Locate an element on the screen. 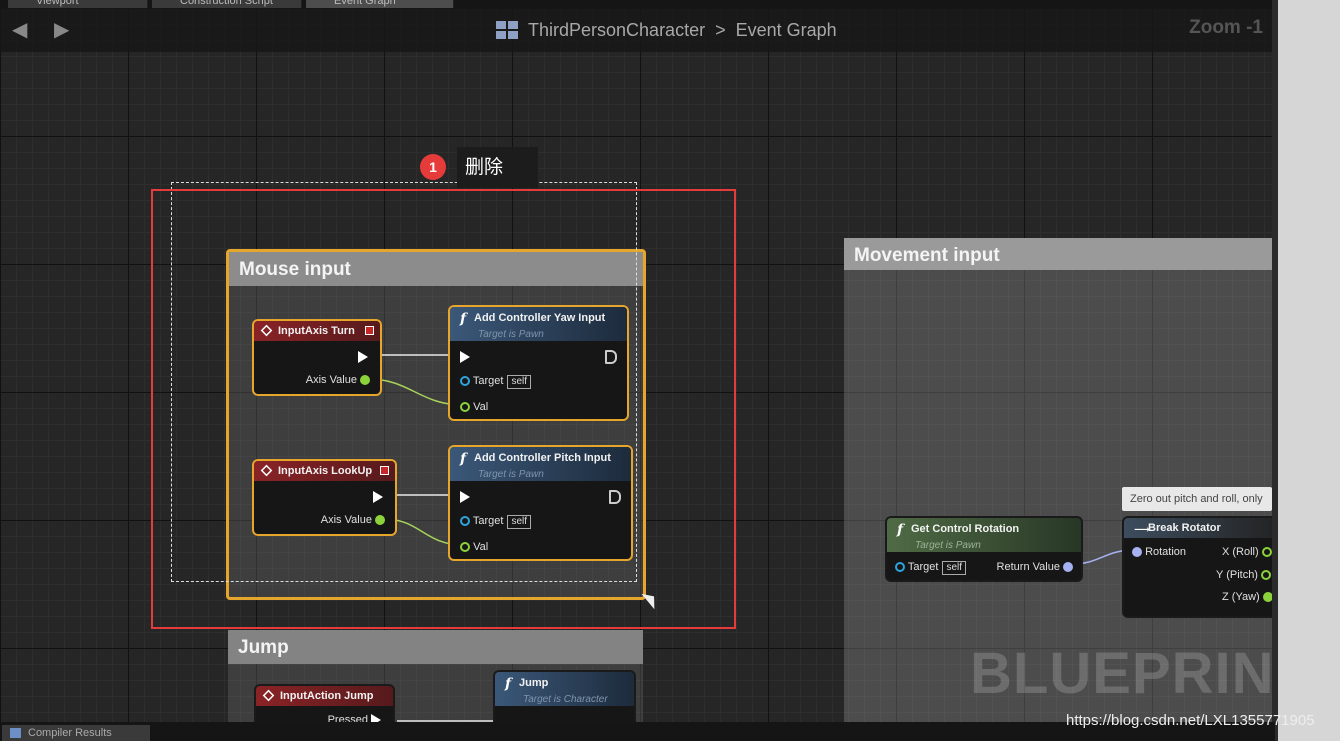 This screenshot has height=741, width=1340. node-inputaction-jump: InputAction Jump Pressed is located at coordinates (324, 703).